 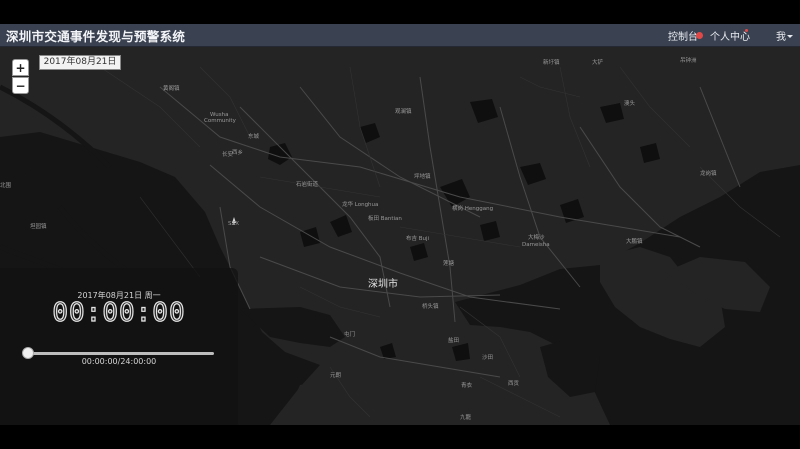 I want to click on app-title: 深圳市交通事件发现与预警系统, so click(x=96, y=36).